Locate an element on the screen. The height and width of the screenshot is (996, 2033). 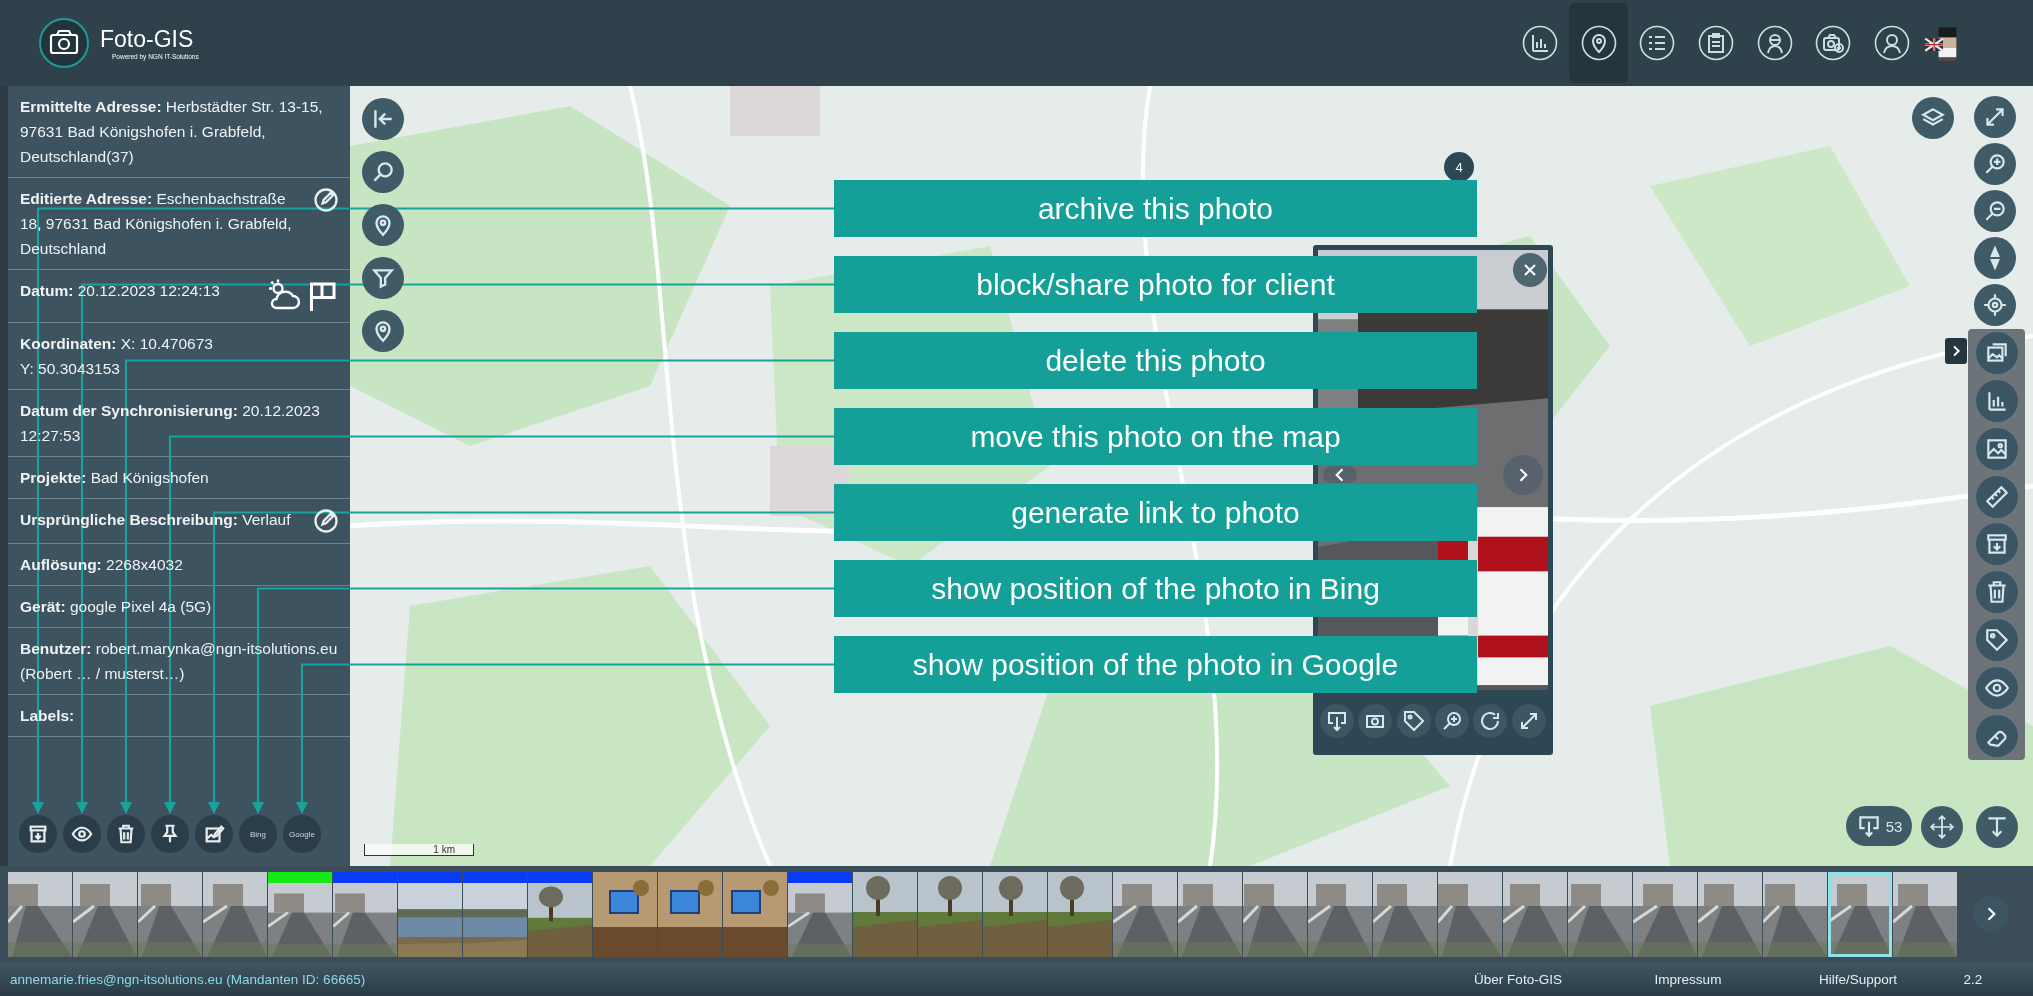
detail-text: Labels: is located at coordinates (48, 716).